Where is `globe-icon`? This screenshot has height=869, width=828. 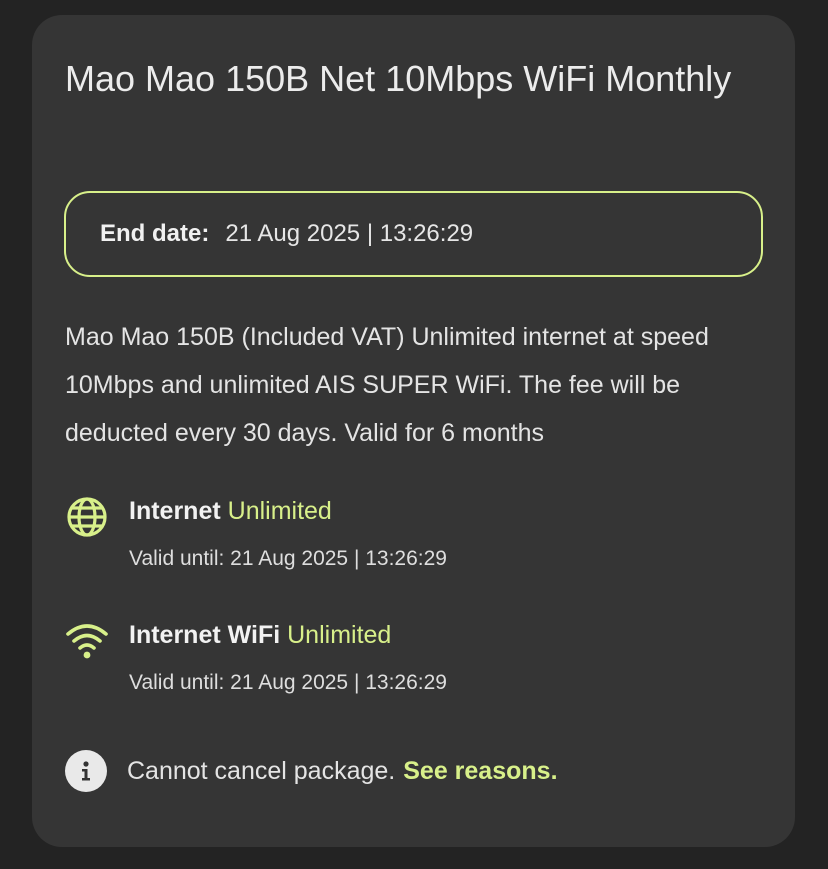
globe-icon is located at coordinates (87, 517).